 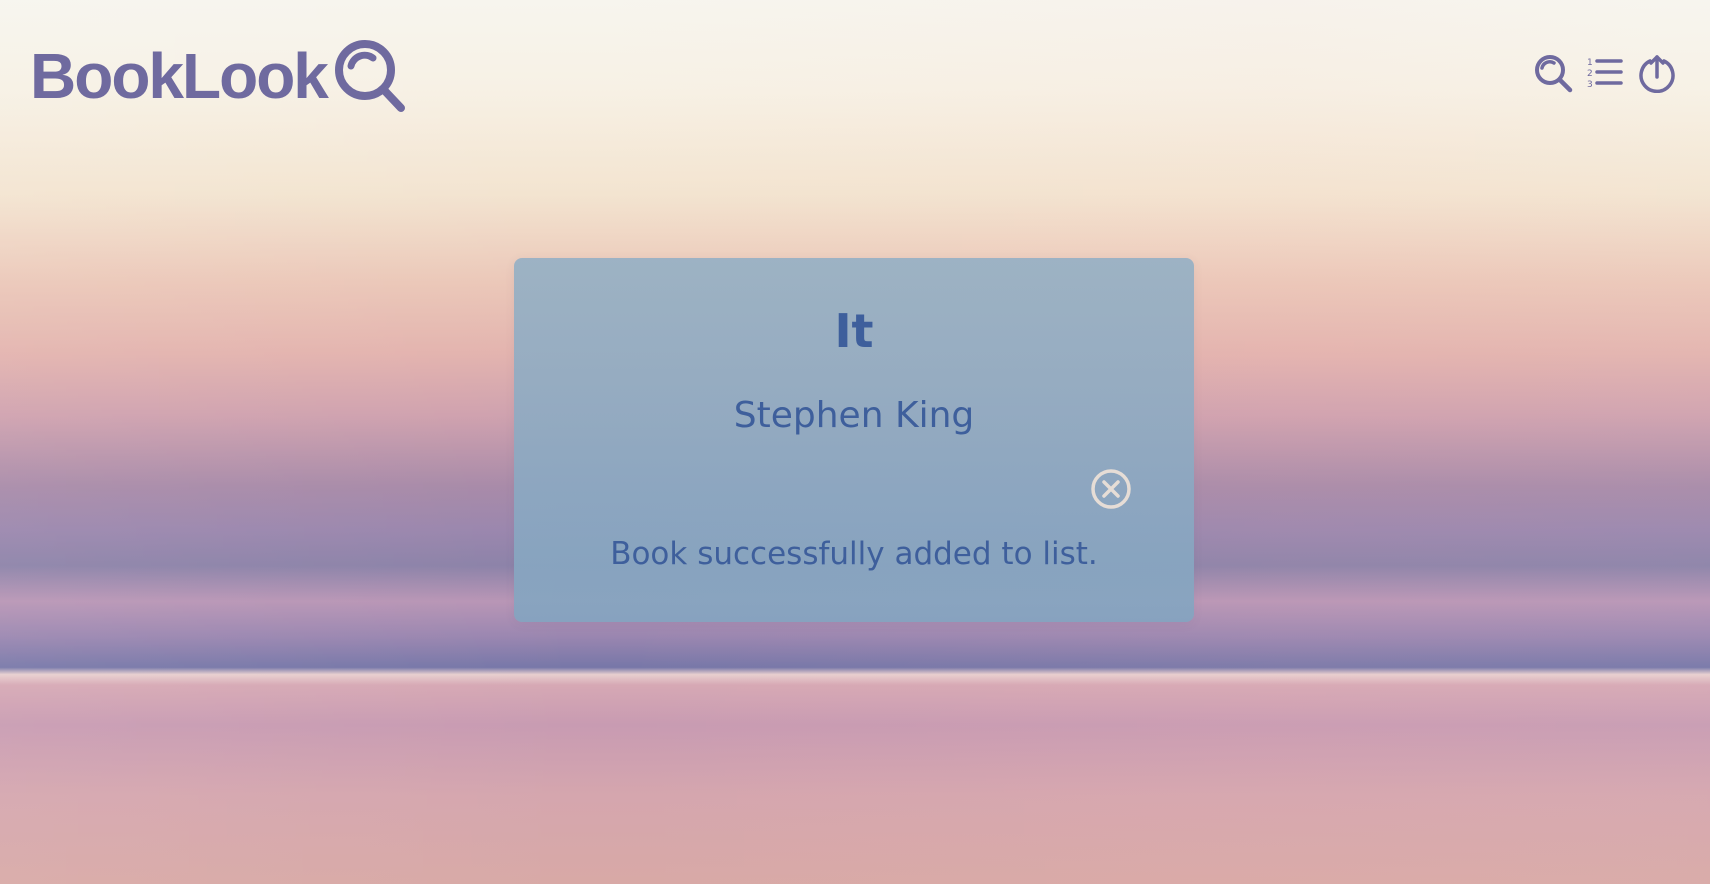 What do you see at coordinates (1590, 74) in the screenshot?
I see `svg-text: 2` at bounding box center [1590, 74].